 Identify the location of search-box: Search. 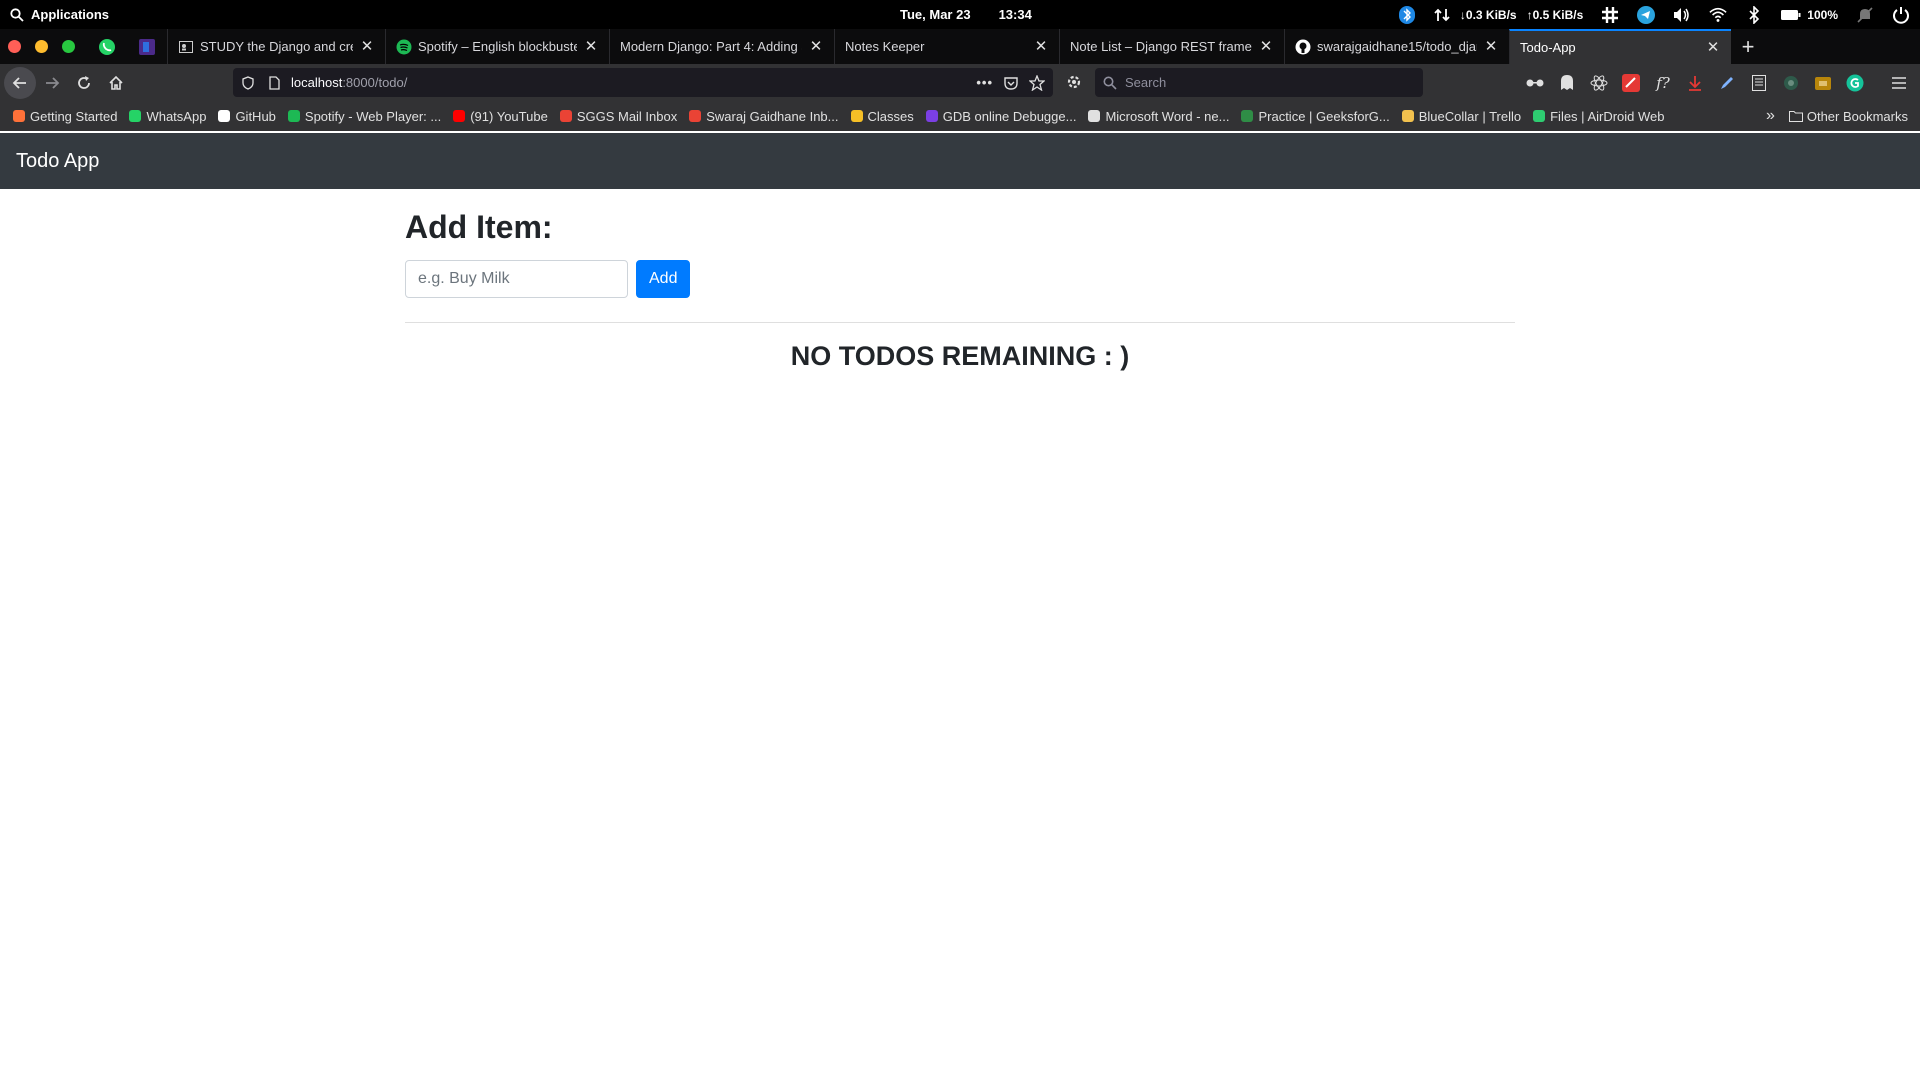
(1259, 82).